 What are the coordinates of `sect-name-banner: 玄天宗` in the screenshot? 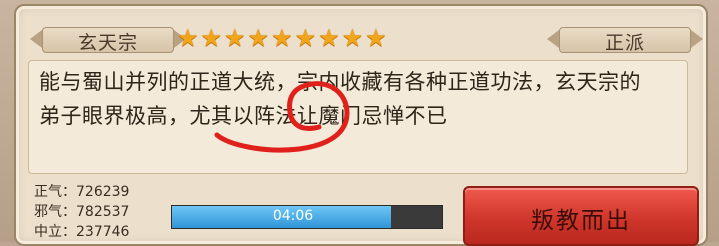 It's located at (108, 39).